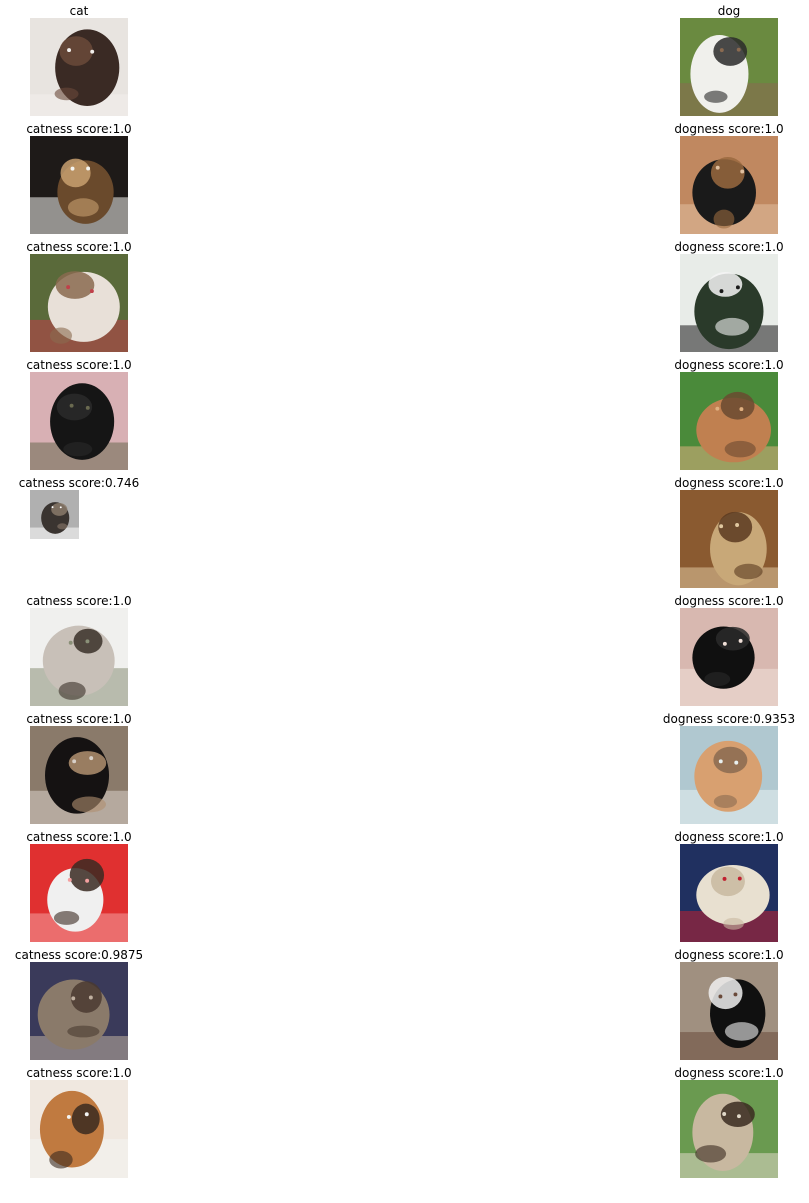 This screenshot has height=1203, width=809. I want to click on dog-score-label: dogness score:0.9353, so click(729, 719).